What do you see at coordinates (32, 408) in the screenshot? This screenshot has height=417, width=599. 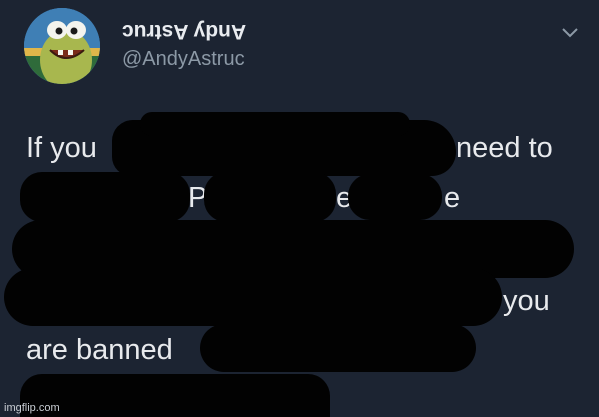 I see `watermark: imgflip.com` at bounding box center [32, 408].